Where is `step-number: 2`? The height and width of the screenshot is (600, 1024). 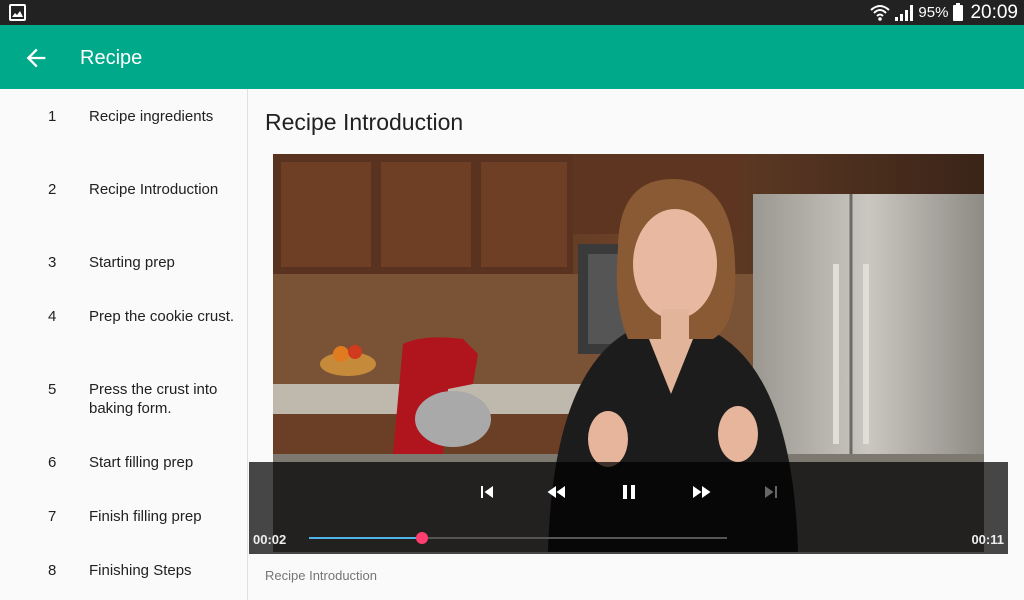
step-number: 2 is located at coordinates (52, 189).